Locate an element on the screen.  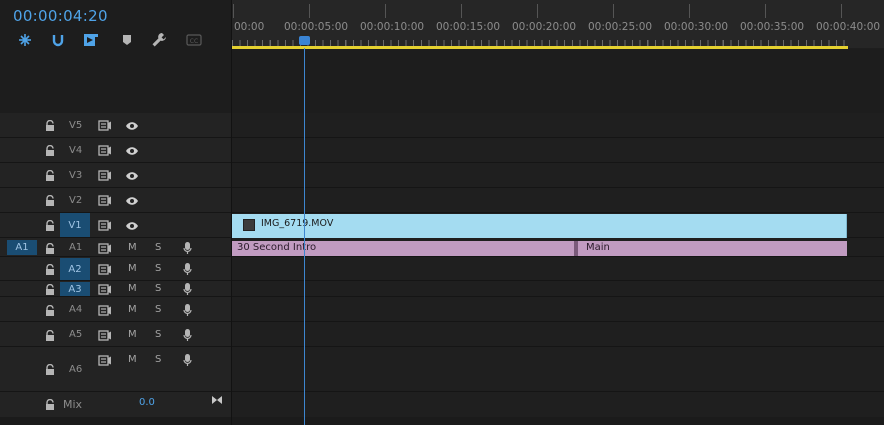
video-clip: IMG_6719.MOV is located at coordinates (539, 226).